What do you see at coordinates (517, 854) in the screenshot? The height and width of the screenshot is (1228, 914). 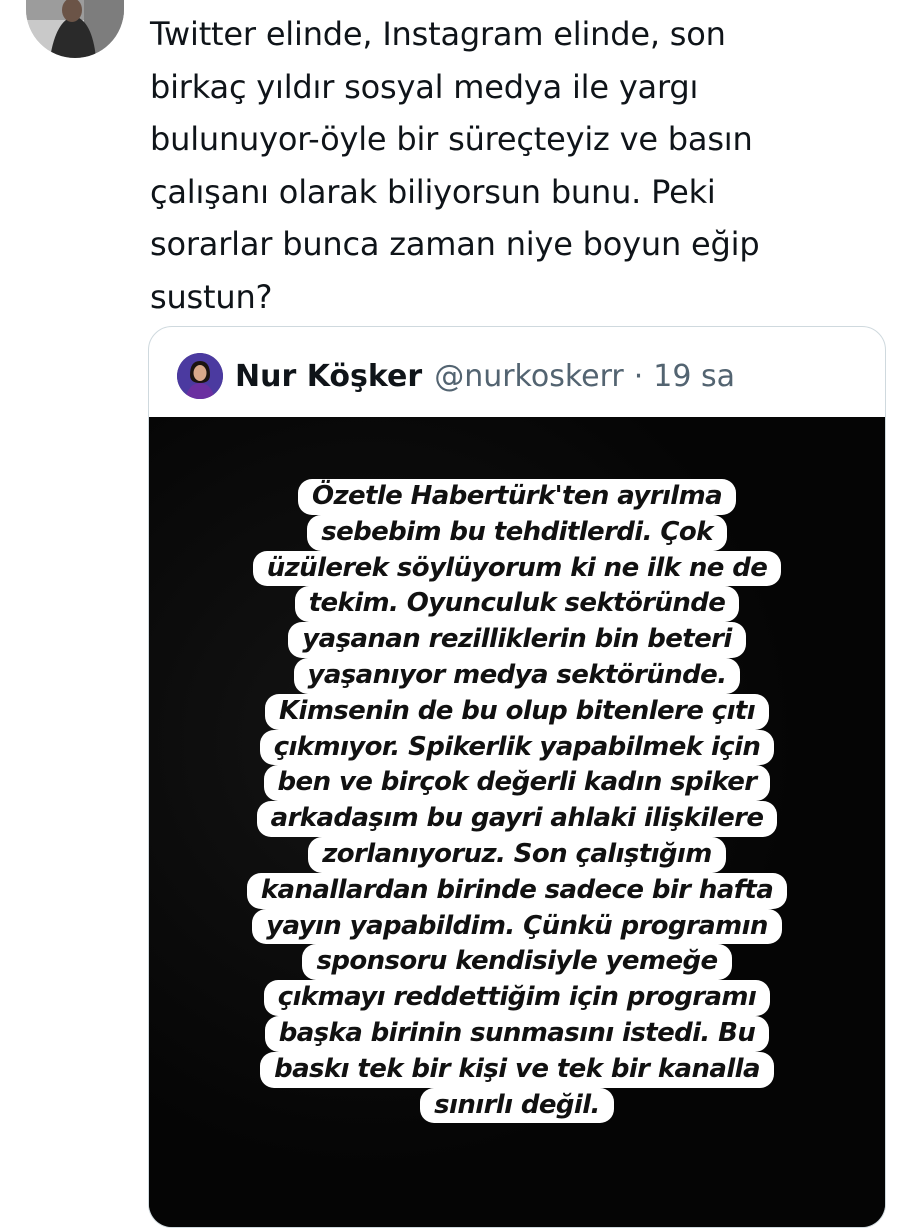 I see `story-text-line: zorlanıyoruz. Son çalıştığım` at bounding box center [517, 854].